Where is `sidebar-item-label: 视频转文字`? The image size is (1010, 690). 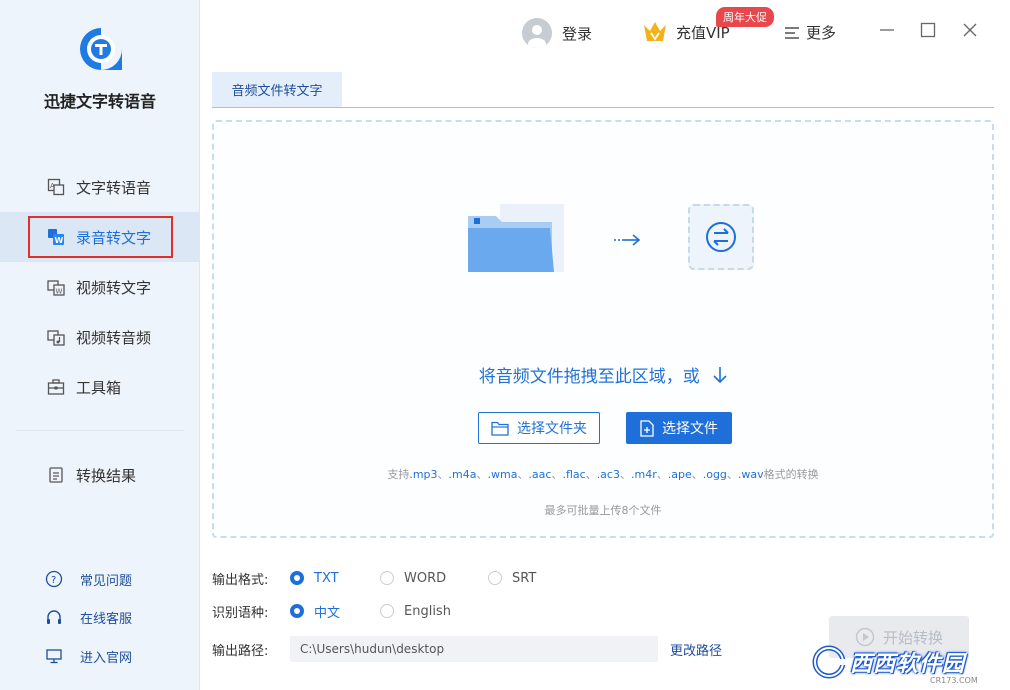
sidebar-item-label: 视频转文字 is located at coordinates (114, 287).